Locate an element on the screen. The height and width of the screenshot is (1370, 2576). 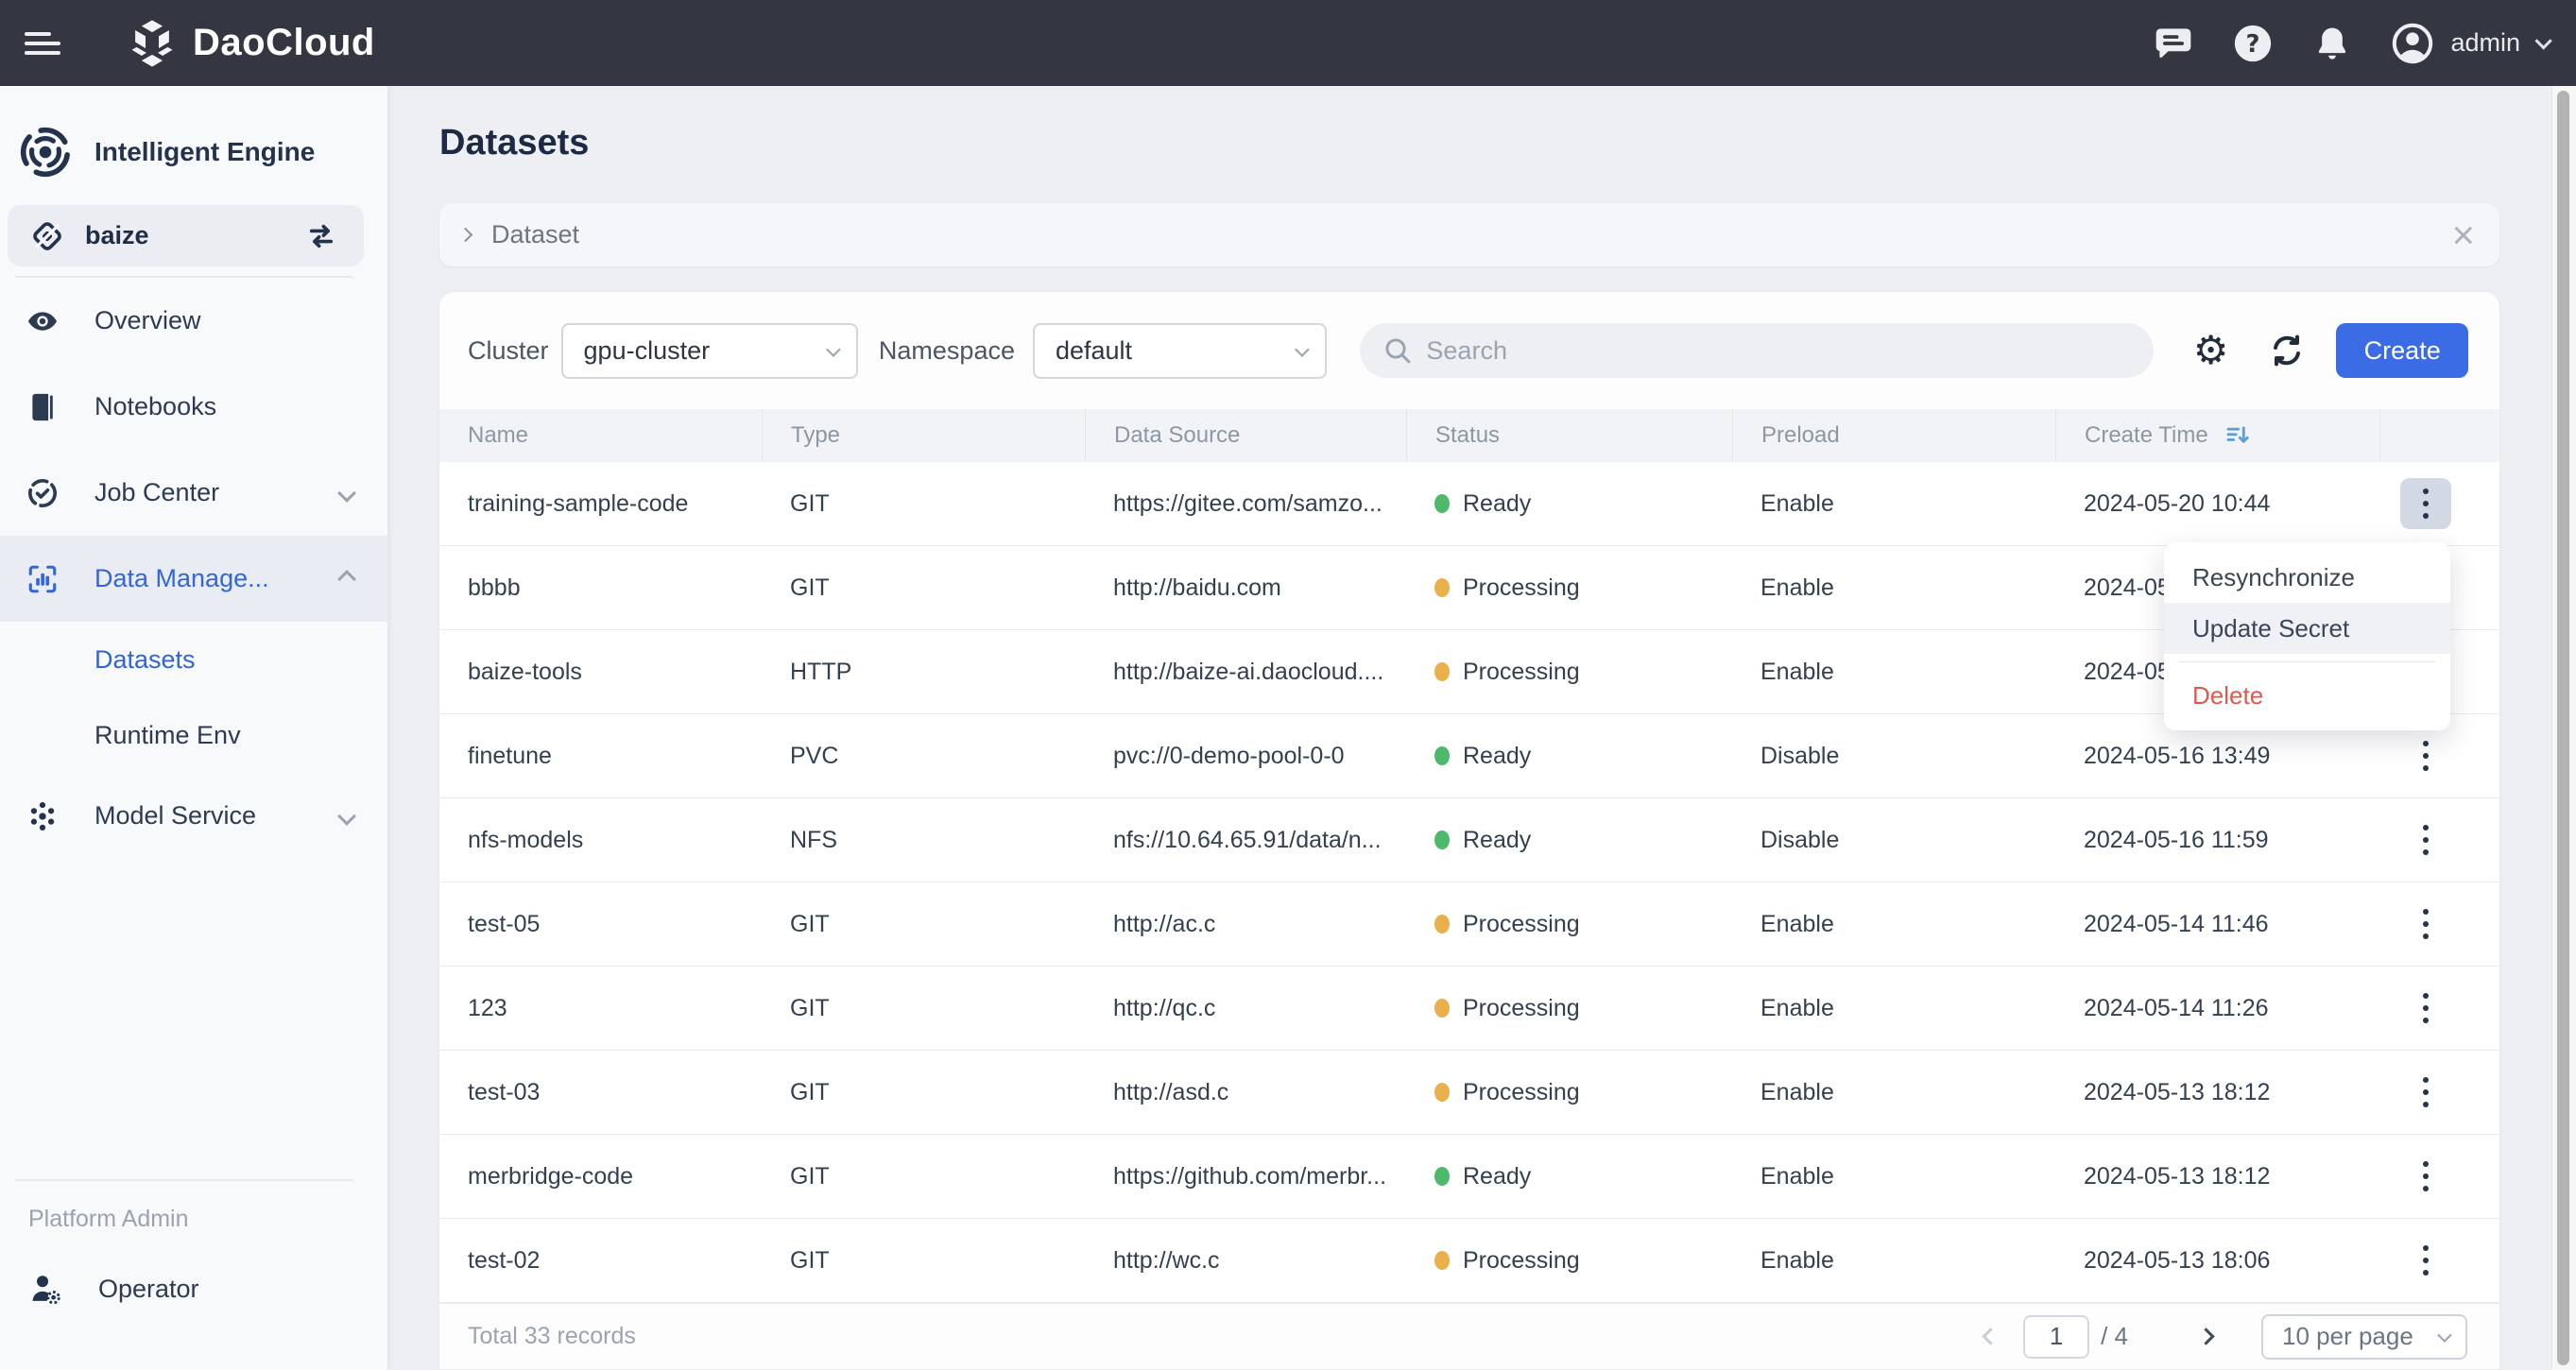
dataset-name: 123 is located at coordinates (487, 1007).